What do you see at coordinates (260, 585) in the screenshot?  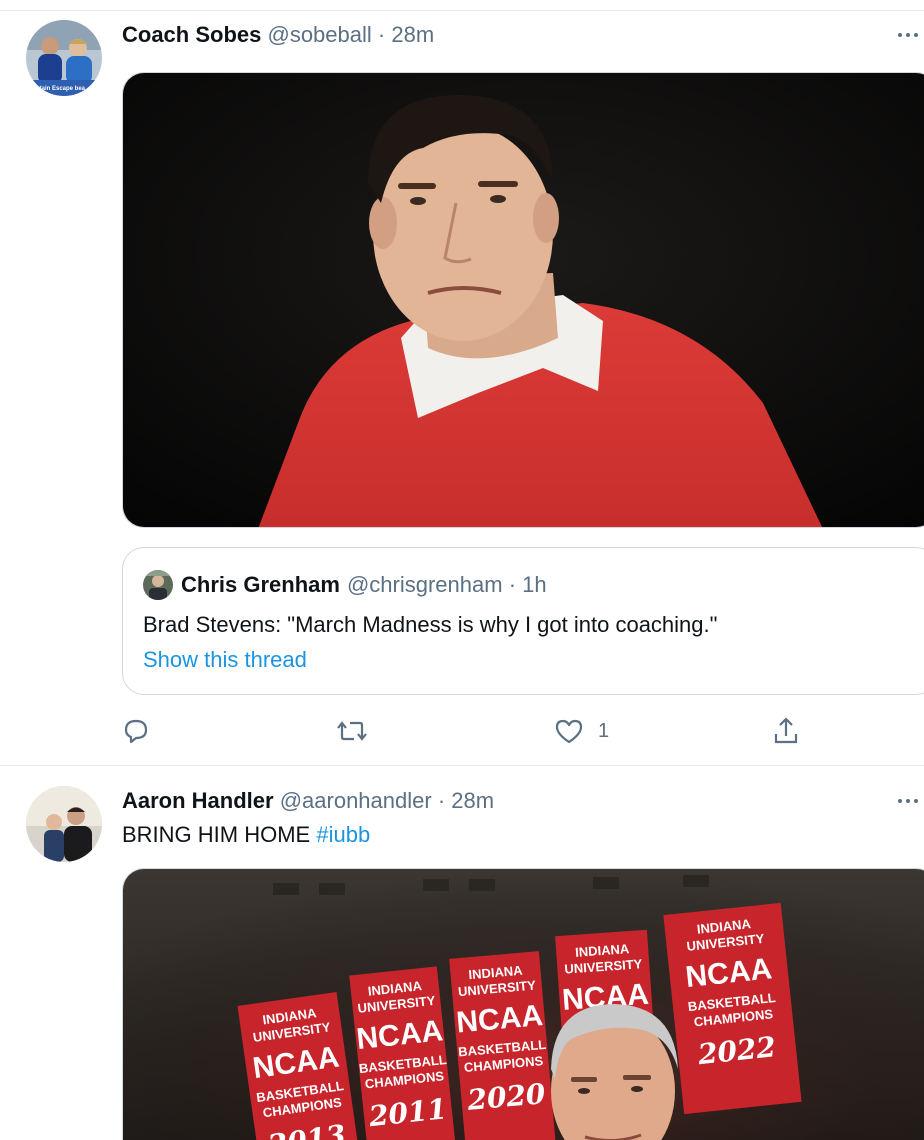 I see `quote-author-name: Chris Grenham` at bounding box center [260, 585].